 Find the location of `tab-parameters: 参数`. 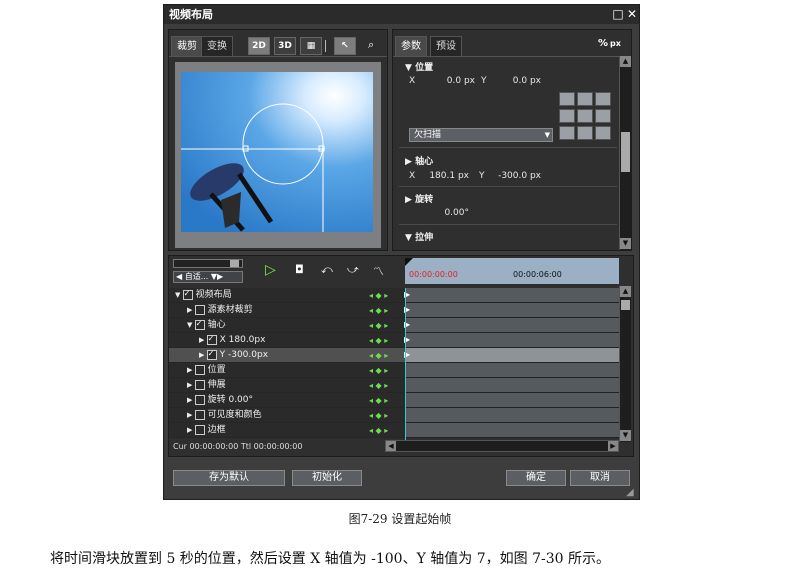

tab-parameters: 参数 is located at coordinates (411, 46).